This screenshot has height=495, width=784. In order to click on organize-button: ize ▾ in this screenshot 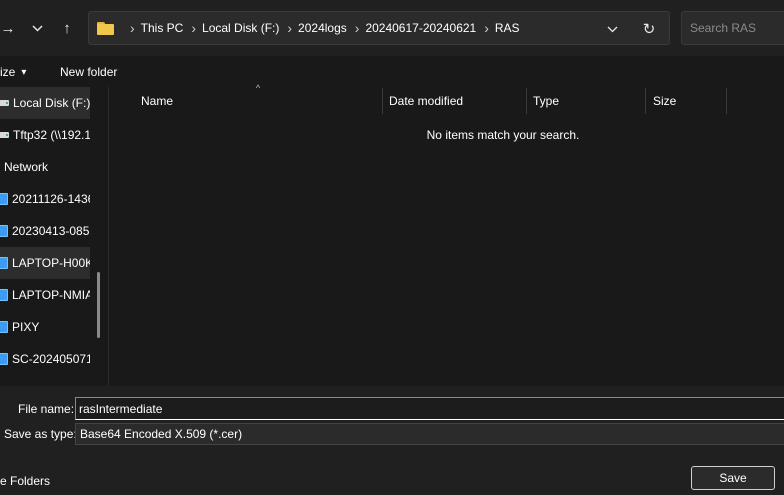, I will do `click(13, 72)`.